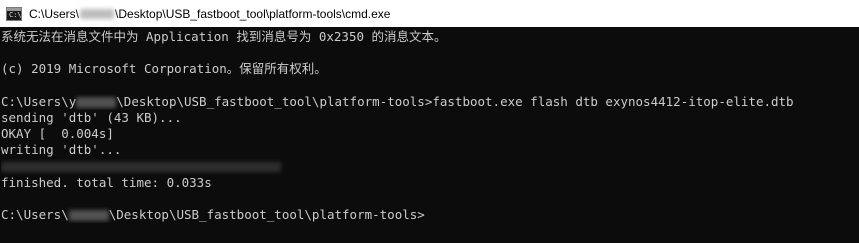  What do you see at coordinates (39, 101) in the screenshot?
I see `prompt-path-prefix: C:\Users\y` at bounding box center [39, 101].